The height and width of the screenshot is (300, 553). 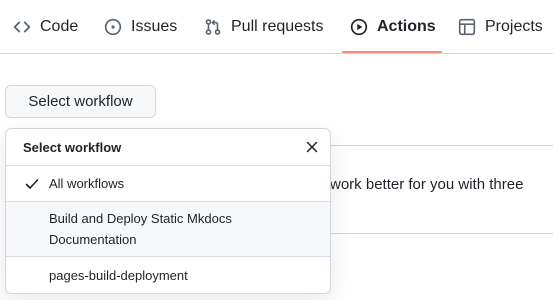 I want to click on workflow-item-label: All workflows, so click(x=87, y=183).